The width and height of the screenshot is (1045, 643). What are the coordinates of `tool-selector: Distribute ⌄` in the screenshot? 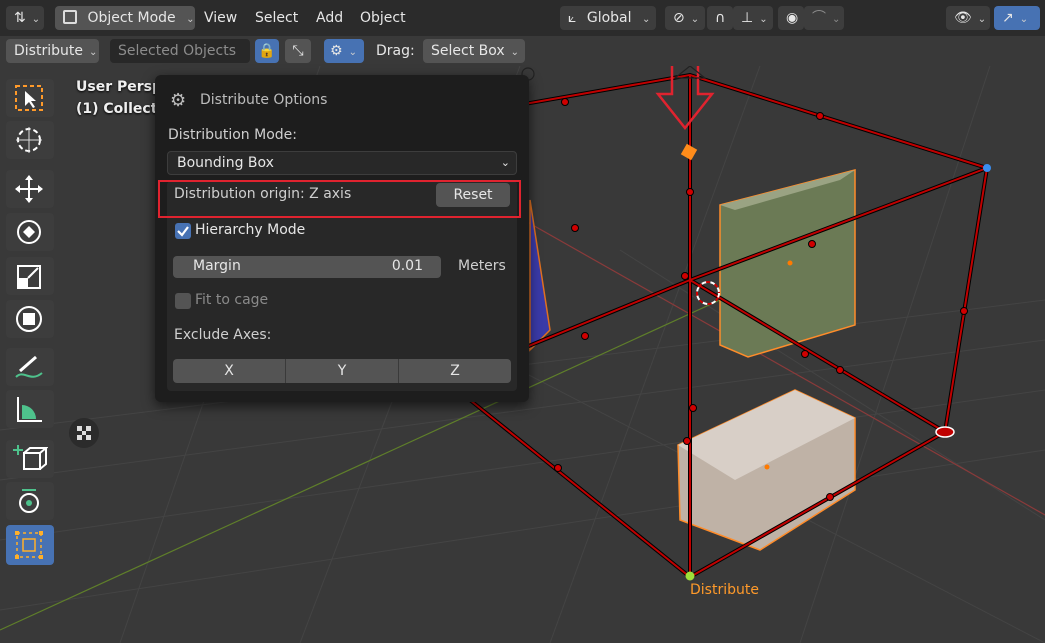 It's located at (52, 51).